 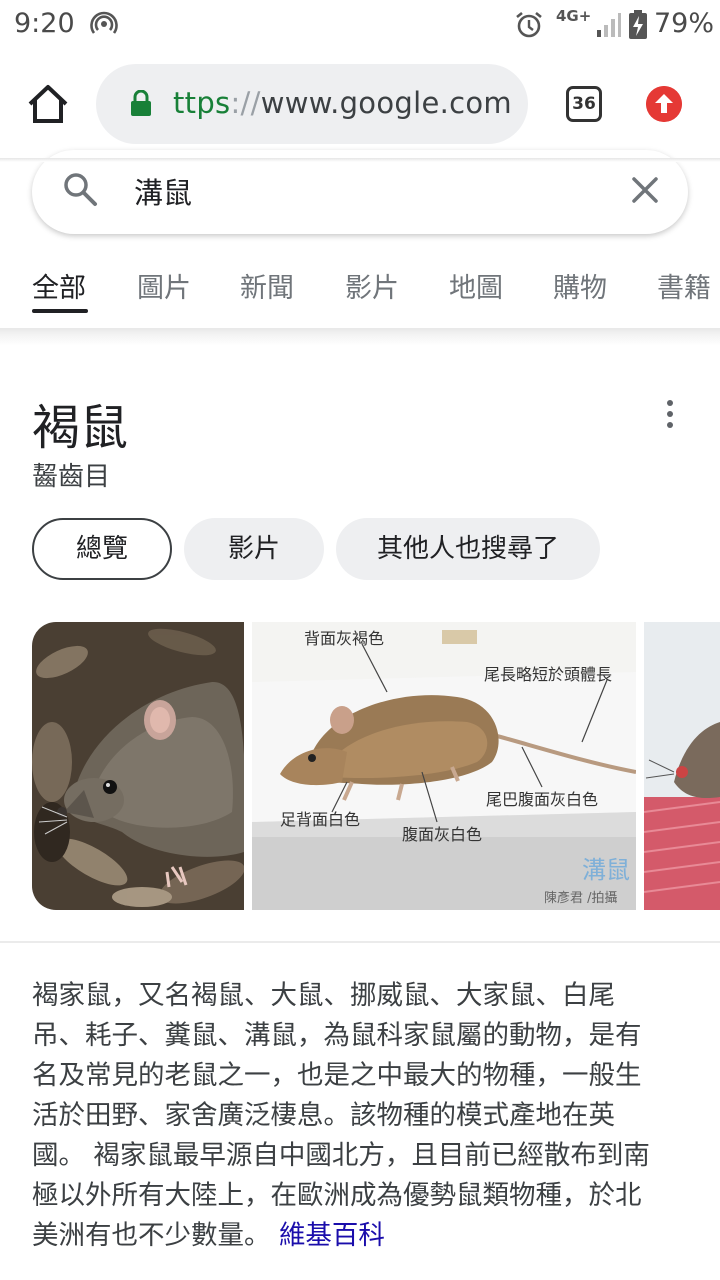 I want to click on description-line: 國。 褐家鼠最早源自中國北方，且目前已經散布到南, so click(x=341, y=1155).